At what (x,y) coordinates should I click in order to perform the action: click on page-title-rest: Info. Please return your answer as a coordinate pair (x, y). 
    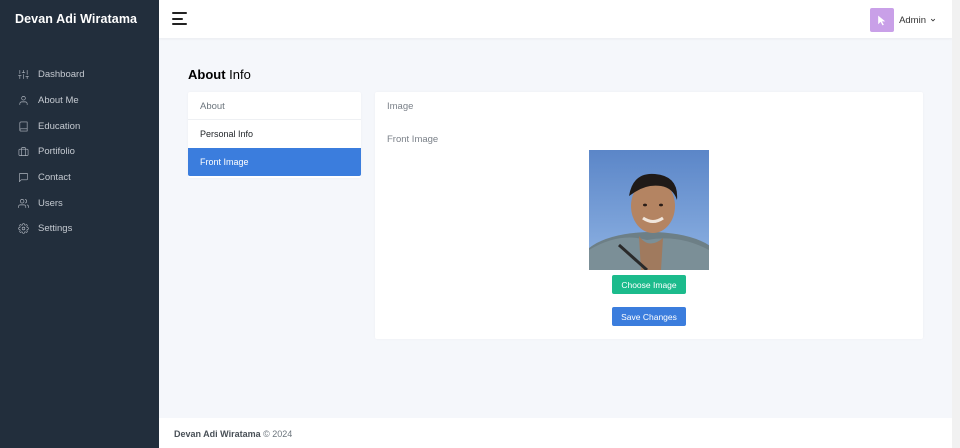
    Looking at the image, I should click on (240, 74).